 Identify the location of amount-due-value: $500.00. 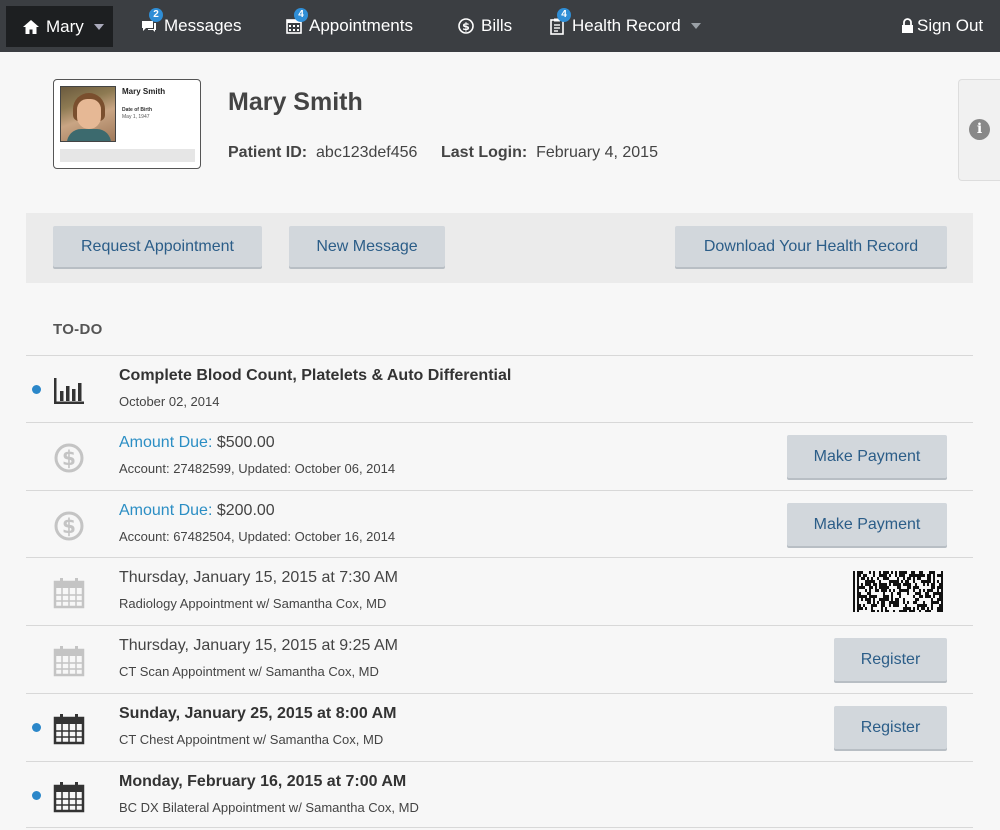
(245, 442).